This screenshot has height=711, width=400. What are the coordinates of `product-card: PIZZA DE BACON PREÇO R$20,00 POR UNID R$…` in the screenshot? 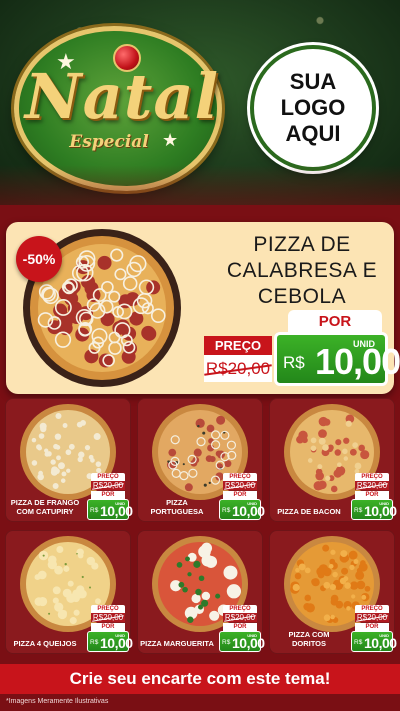 It's located at (333, 460).